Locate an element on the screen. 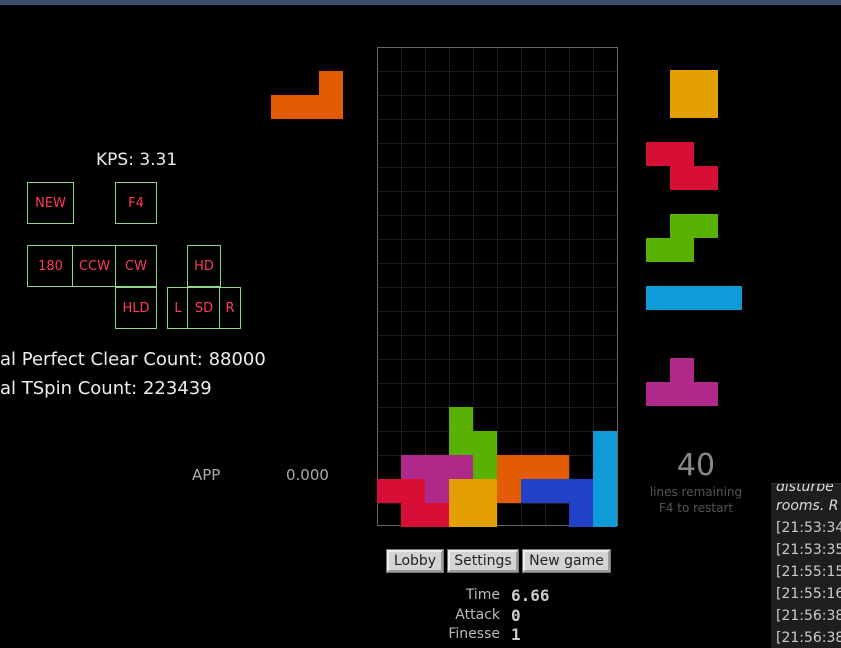 The image size is (841, 648). key-right: R is located at coordinates (230, 308).